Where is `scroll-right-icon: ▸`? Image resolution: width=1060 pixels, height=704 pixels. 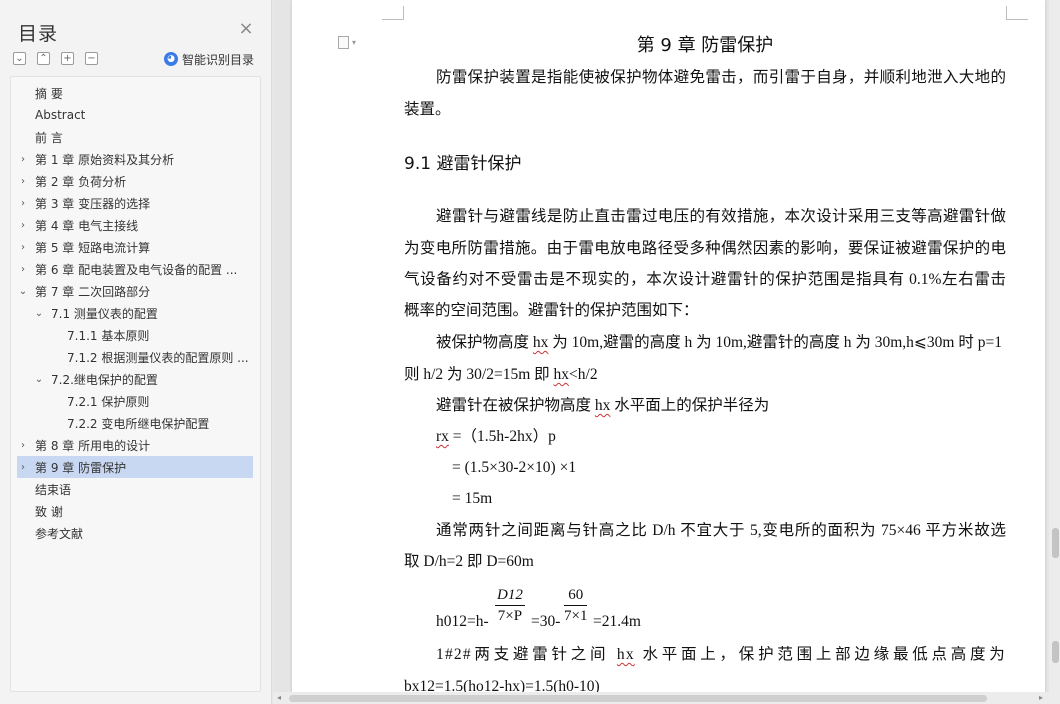
scroll-right-icon: ▸ is located at coordinates (1041, 697).